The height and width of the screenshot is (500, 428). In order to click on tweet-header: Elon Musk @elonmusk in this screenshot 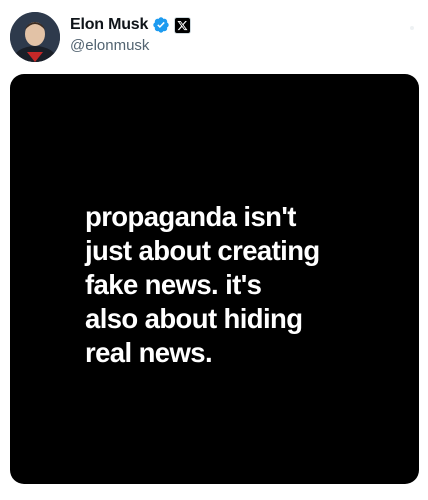, I will do `click(214, 35)`.